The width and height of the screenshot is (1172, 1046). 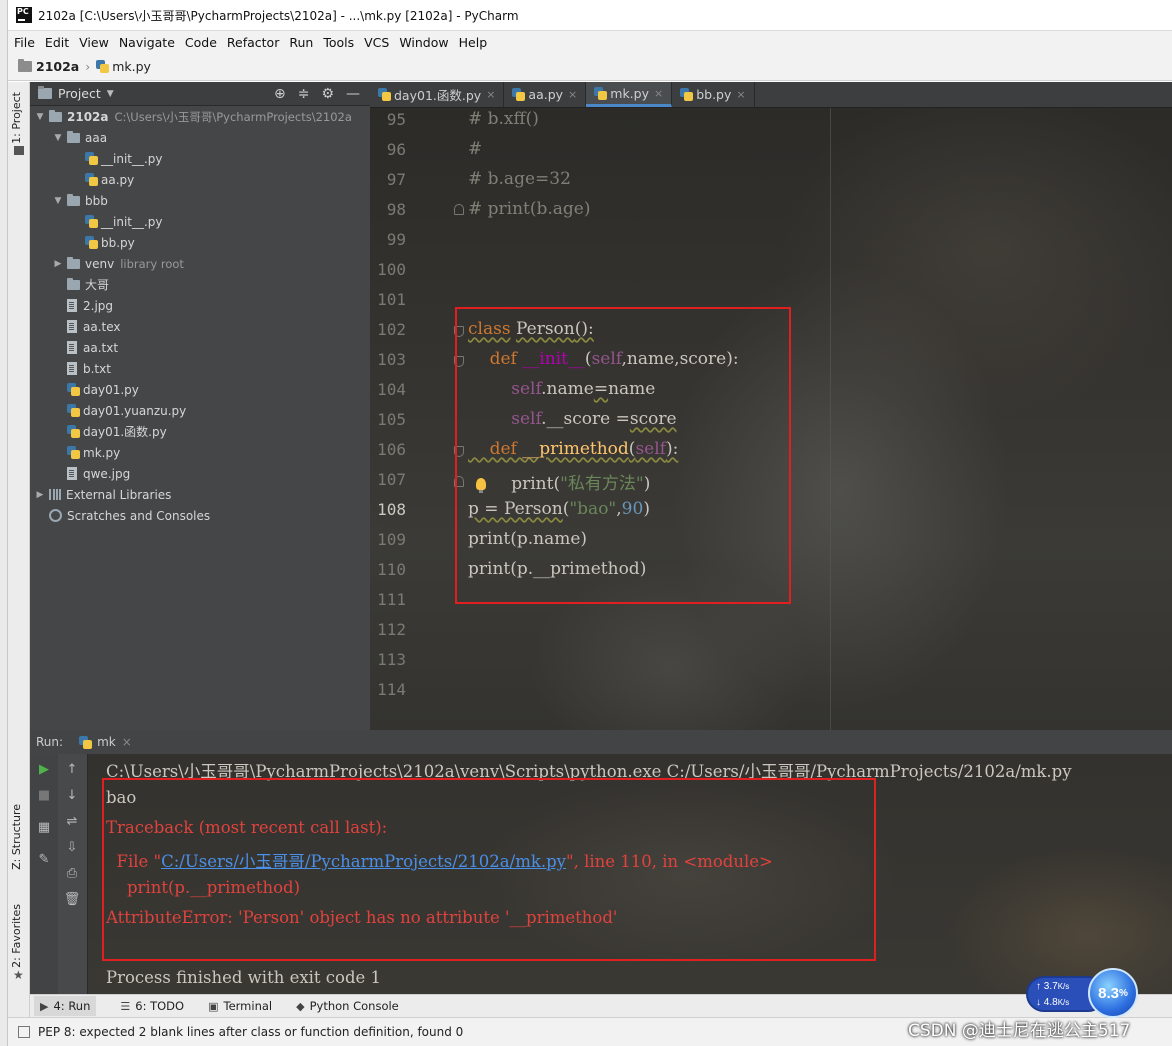 What do you see at coordinates (72, 848) in the screenshot?
I see `scroll-to-end-icon: ⇩` at bounding box center [72, 848].